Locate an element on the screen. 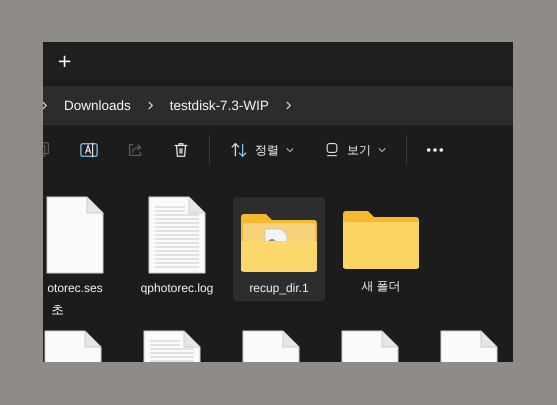  text-file-icon is located at coordinates (177, 235).